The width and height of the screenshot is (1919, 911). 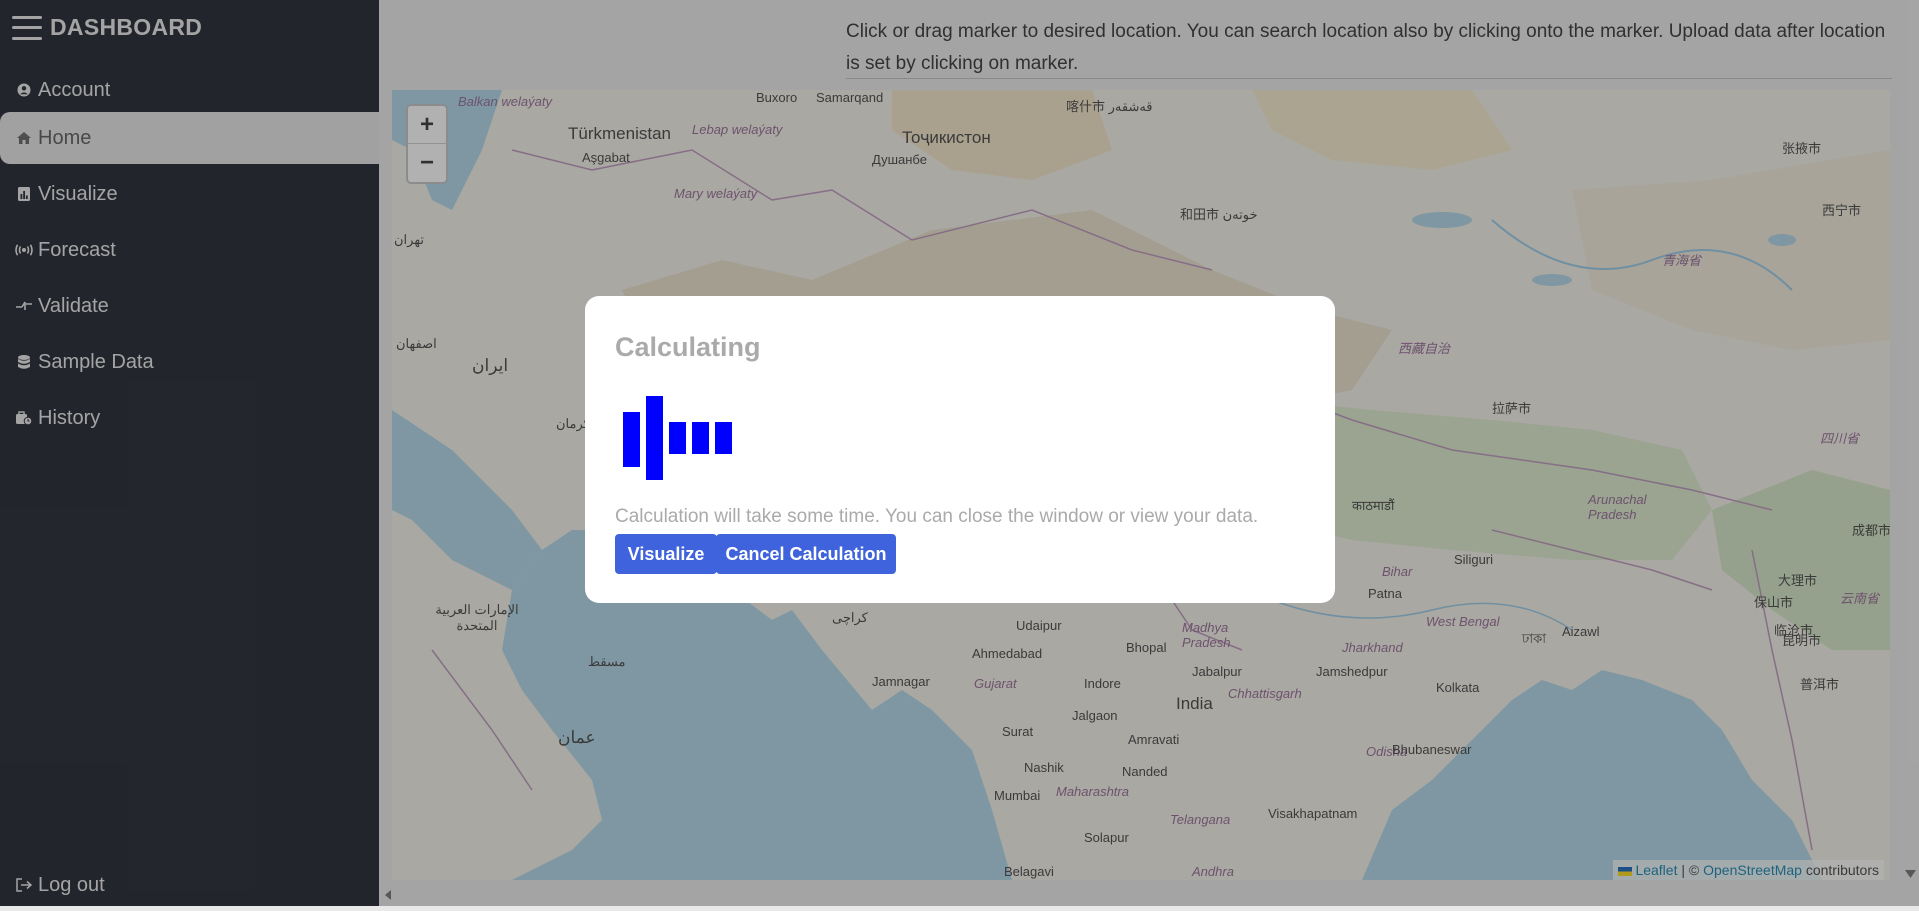 What do you see at coordinates (688, 347) in the screenshot?
I see `modal-title: Calculating` at bounding box center [688, 347].